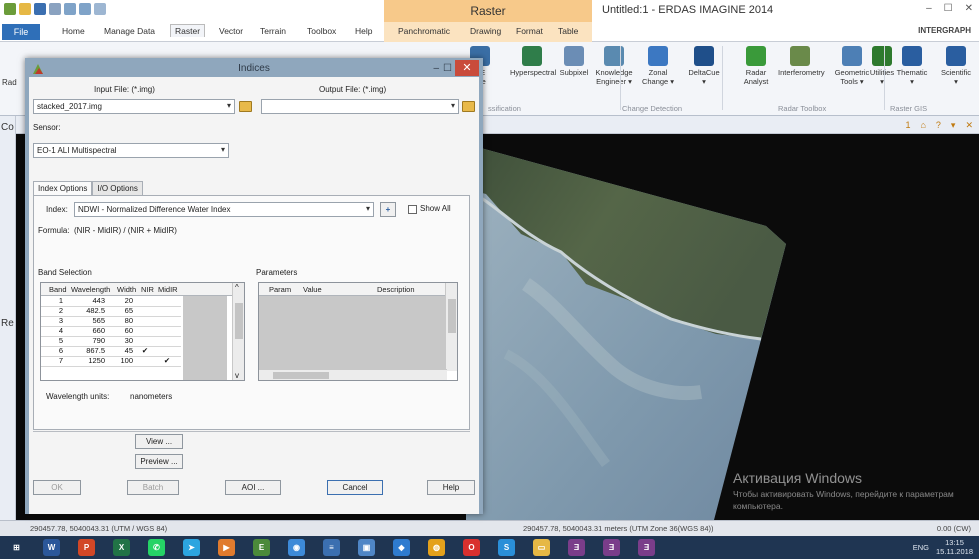  What do you see at coordinates (954, 547) in the screenshot?
I see `clock: 13:15 15.11.2018` at bounding box center [954, 547].